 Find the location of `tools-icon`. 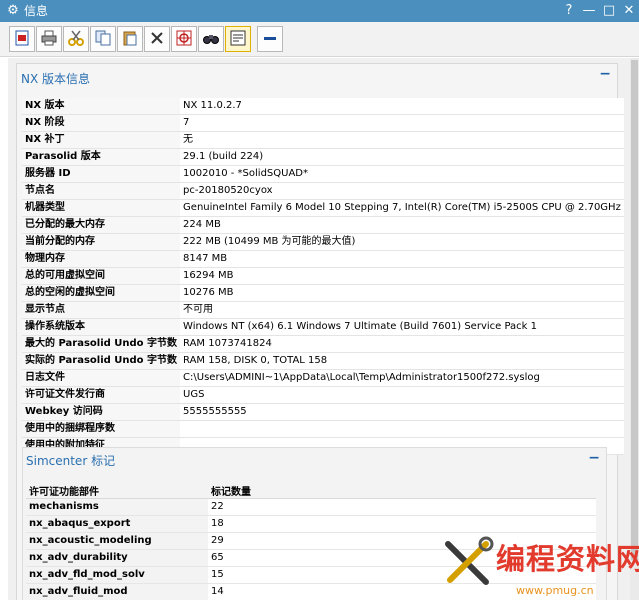

tools-icon is located at coordinates (469, 560).